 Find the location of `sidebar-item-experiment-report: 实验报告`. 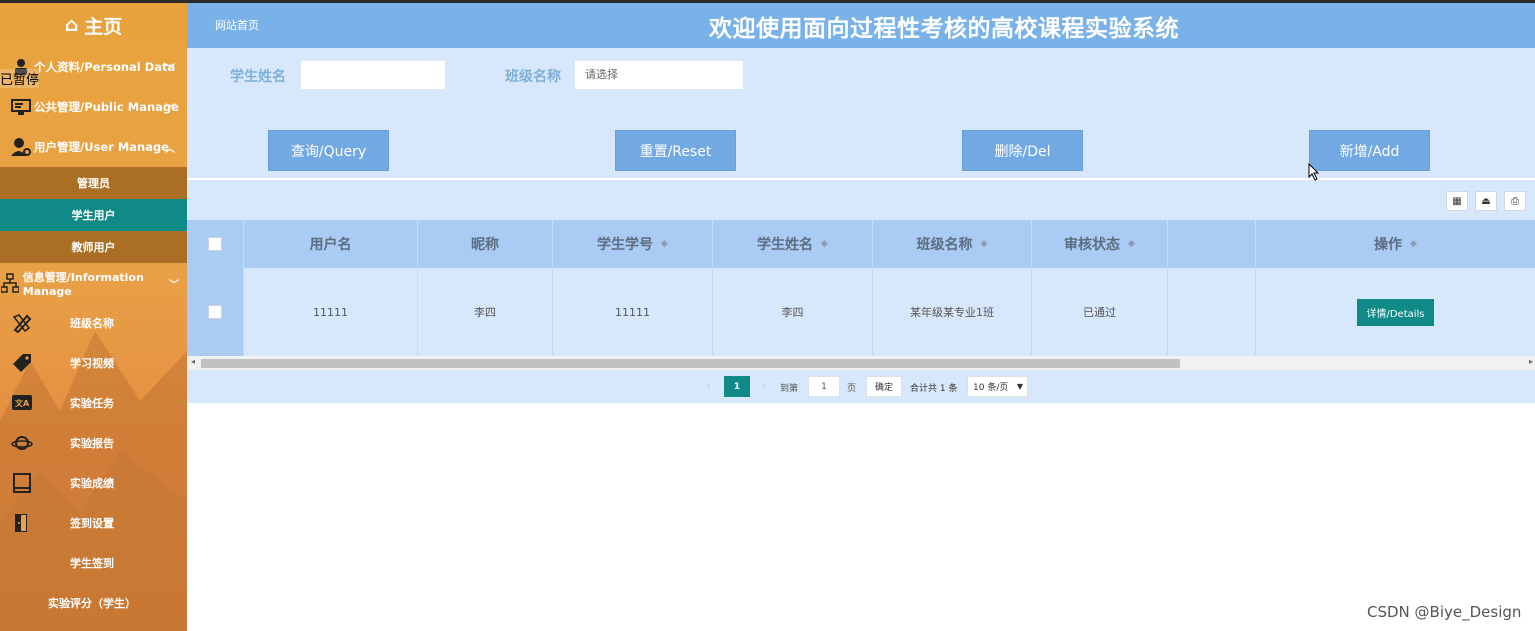

sidebar-item-experiment-report: 实验报告 is located at coordinates (93, 443).